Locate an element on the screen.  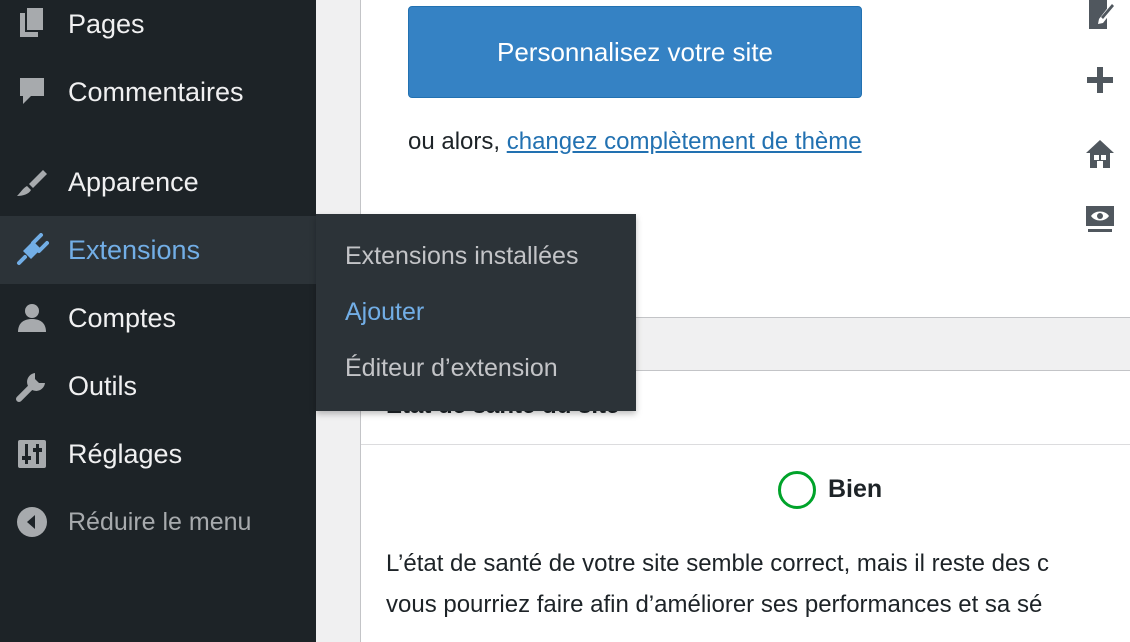
submenu-item-plugin-editor: Éditeur d’extension is located at coordinates (451, 368).